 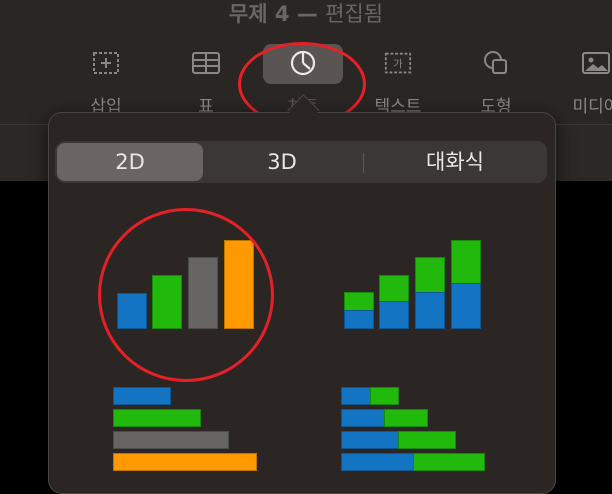 I want to click on bar-row-blue, so click(x=142, y=396).